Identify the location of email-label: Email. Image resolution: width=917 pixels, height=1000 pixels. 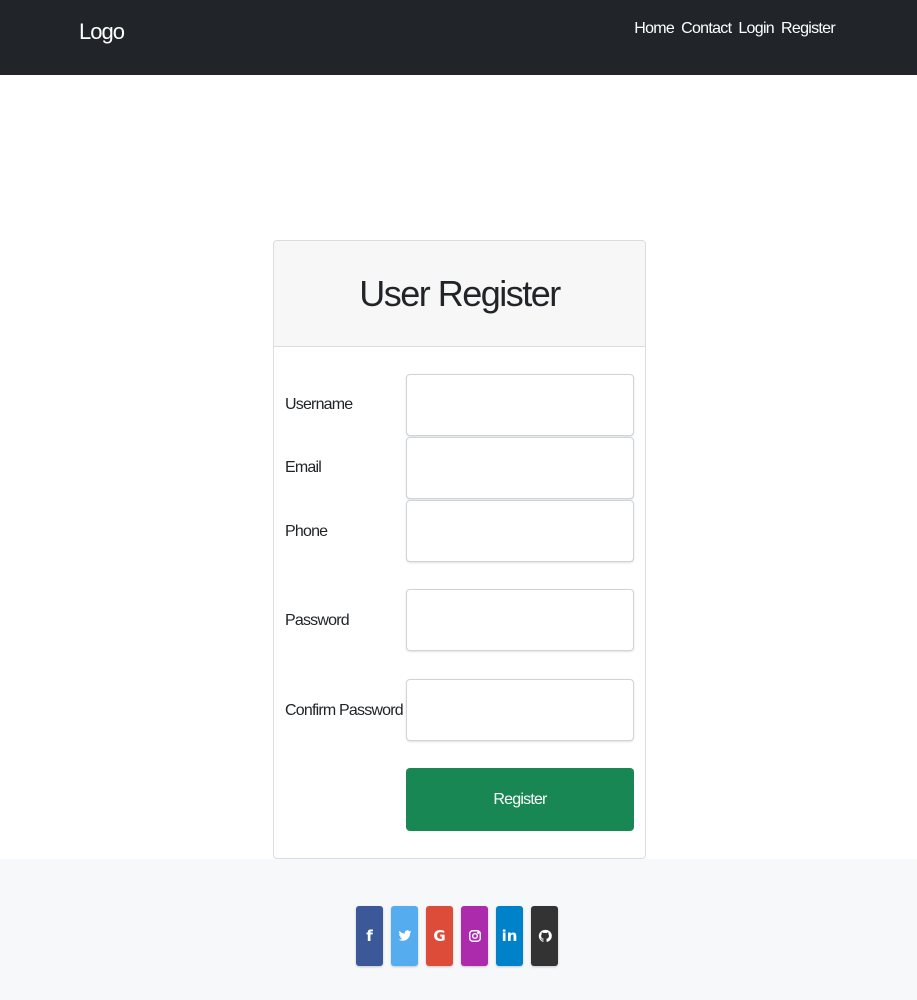
(303, 467).